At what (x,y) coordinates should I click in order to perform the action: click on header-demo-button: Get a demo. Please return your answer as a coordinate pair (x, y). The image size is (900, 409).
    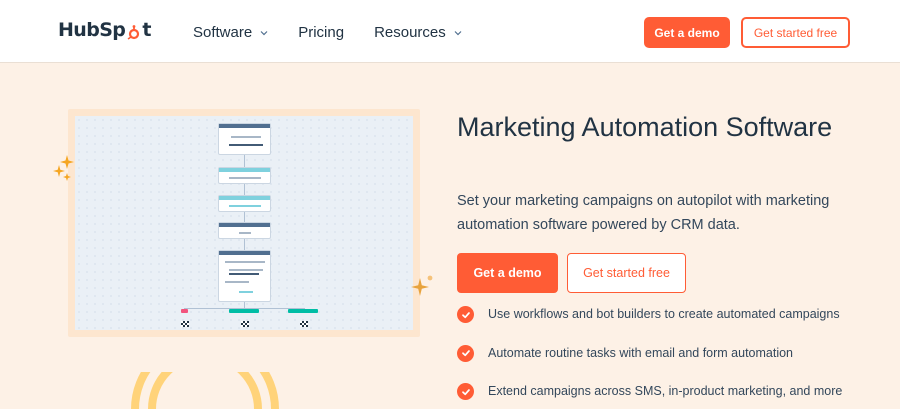
    Looking at the image, I should click on (687, 32).